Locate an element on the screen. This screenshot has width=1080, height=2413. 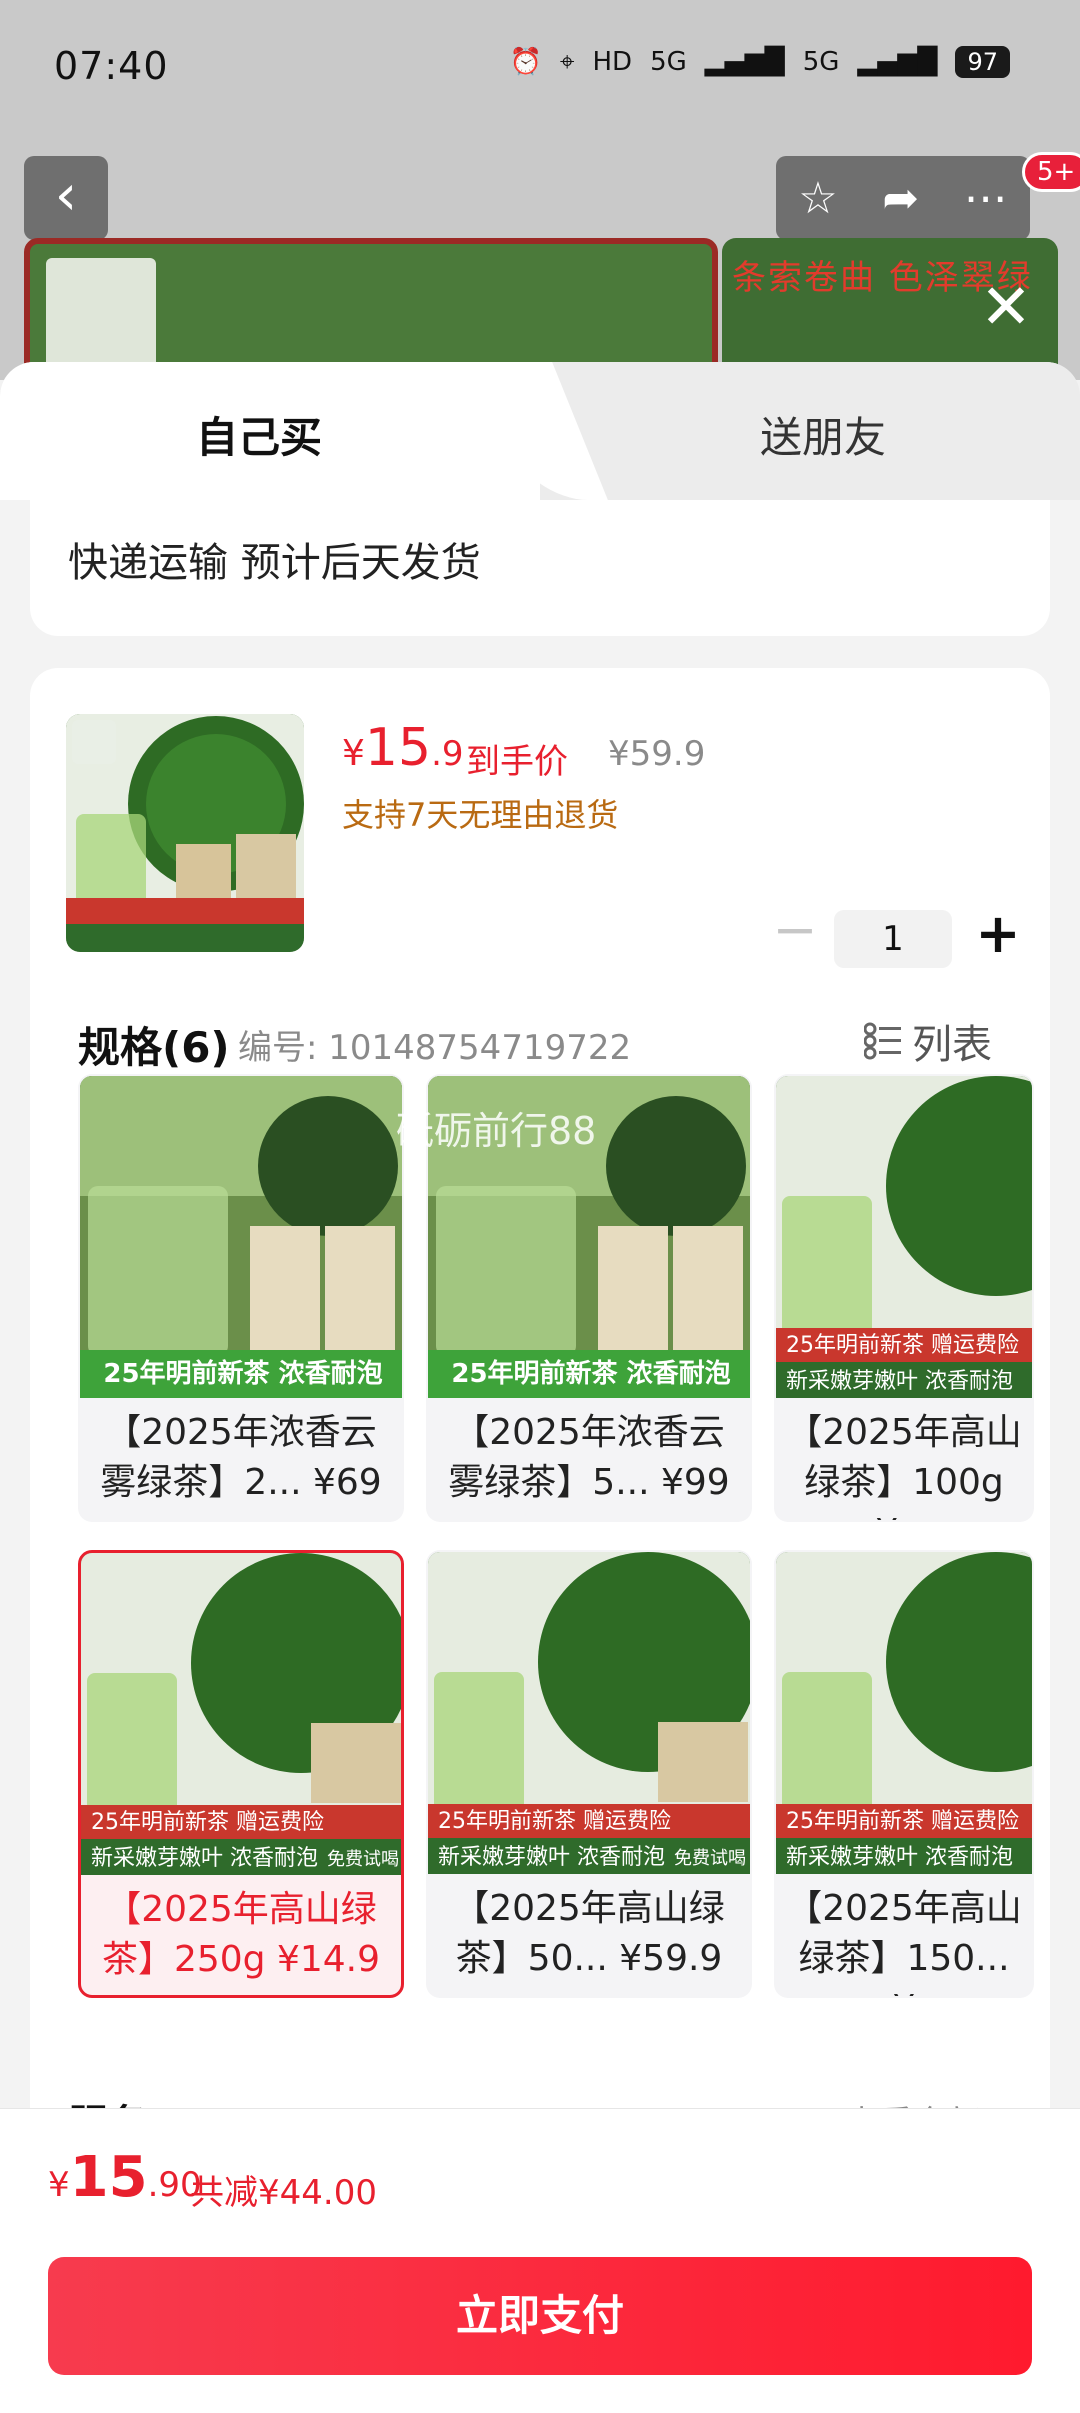
watermark-text: 砥砺前行88 is located at coordinates (496, 1131).